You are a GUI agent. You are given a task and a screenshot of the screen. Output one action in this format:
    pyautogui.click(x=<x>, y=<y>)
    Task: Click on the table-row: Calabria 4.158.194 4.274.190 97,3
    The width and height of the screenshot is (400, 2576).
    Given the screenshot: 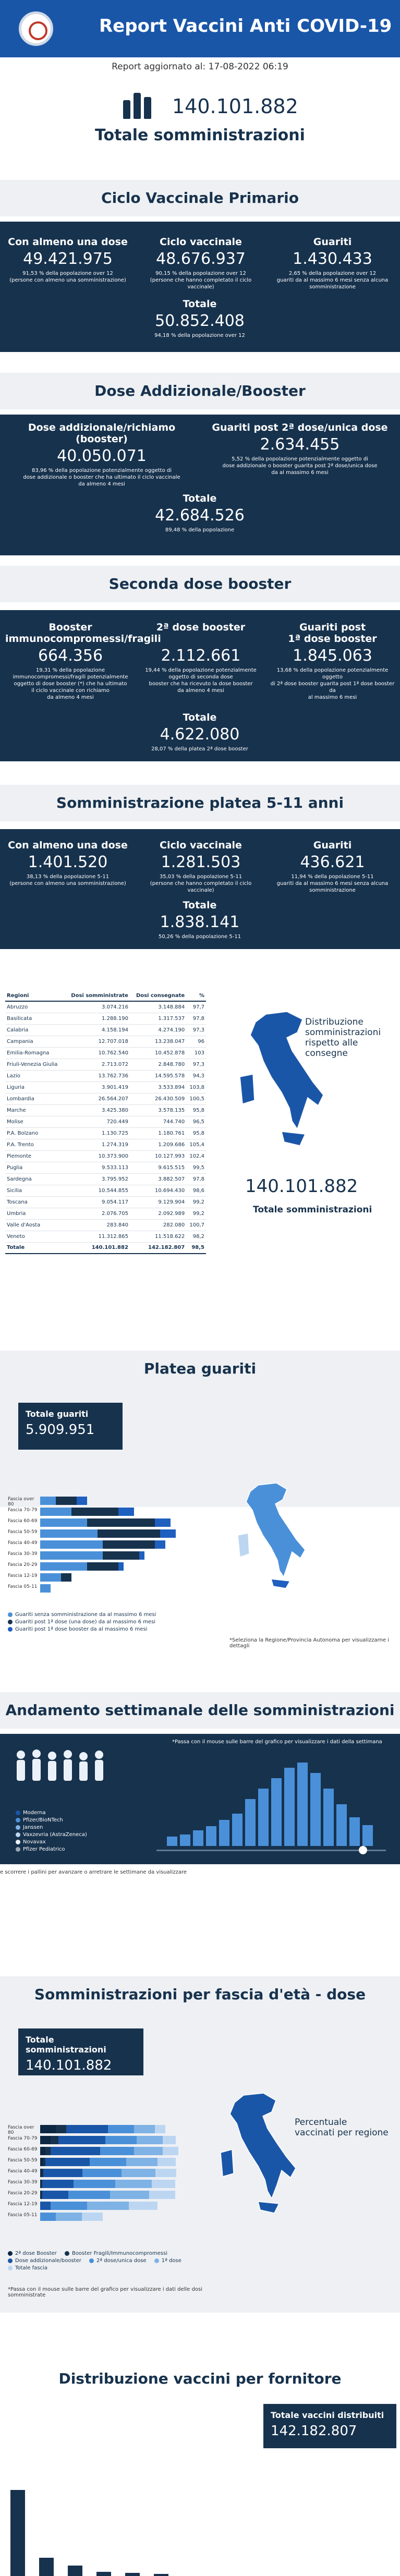 What is the action you would take?
    pyautogui.click(x=105, y=1030)
    